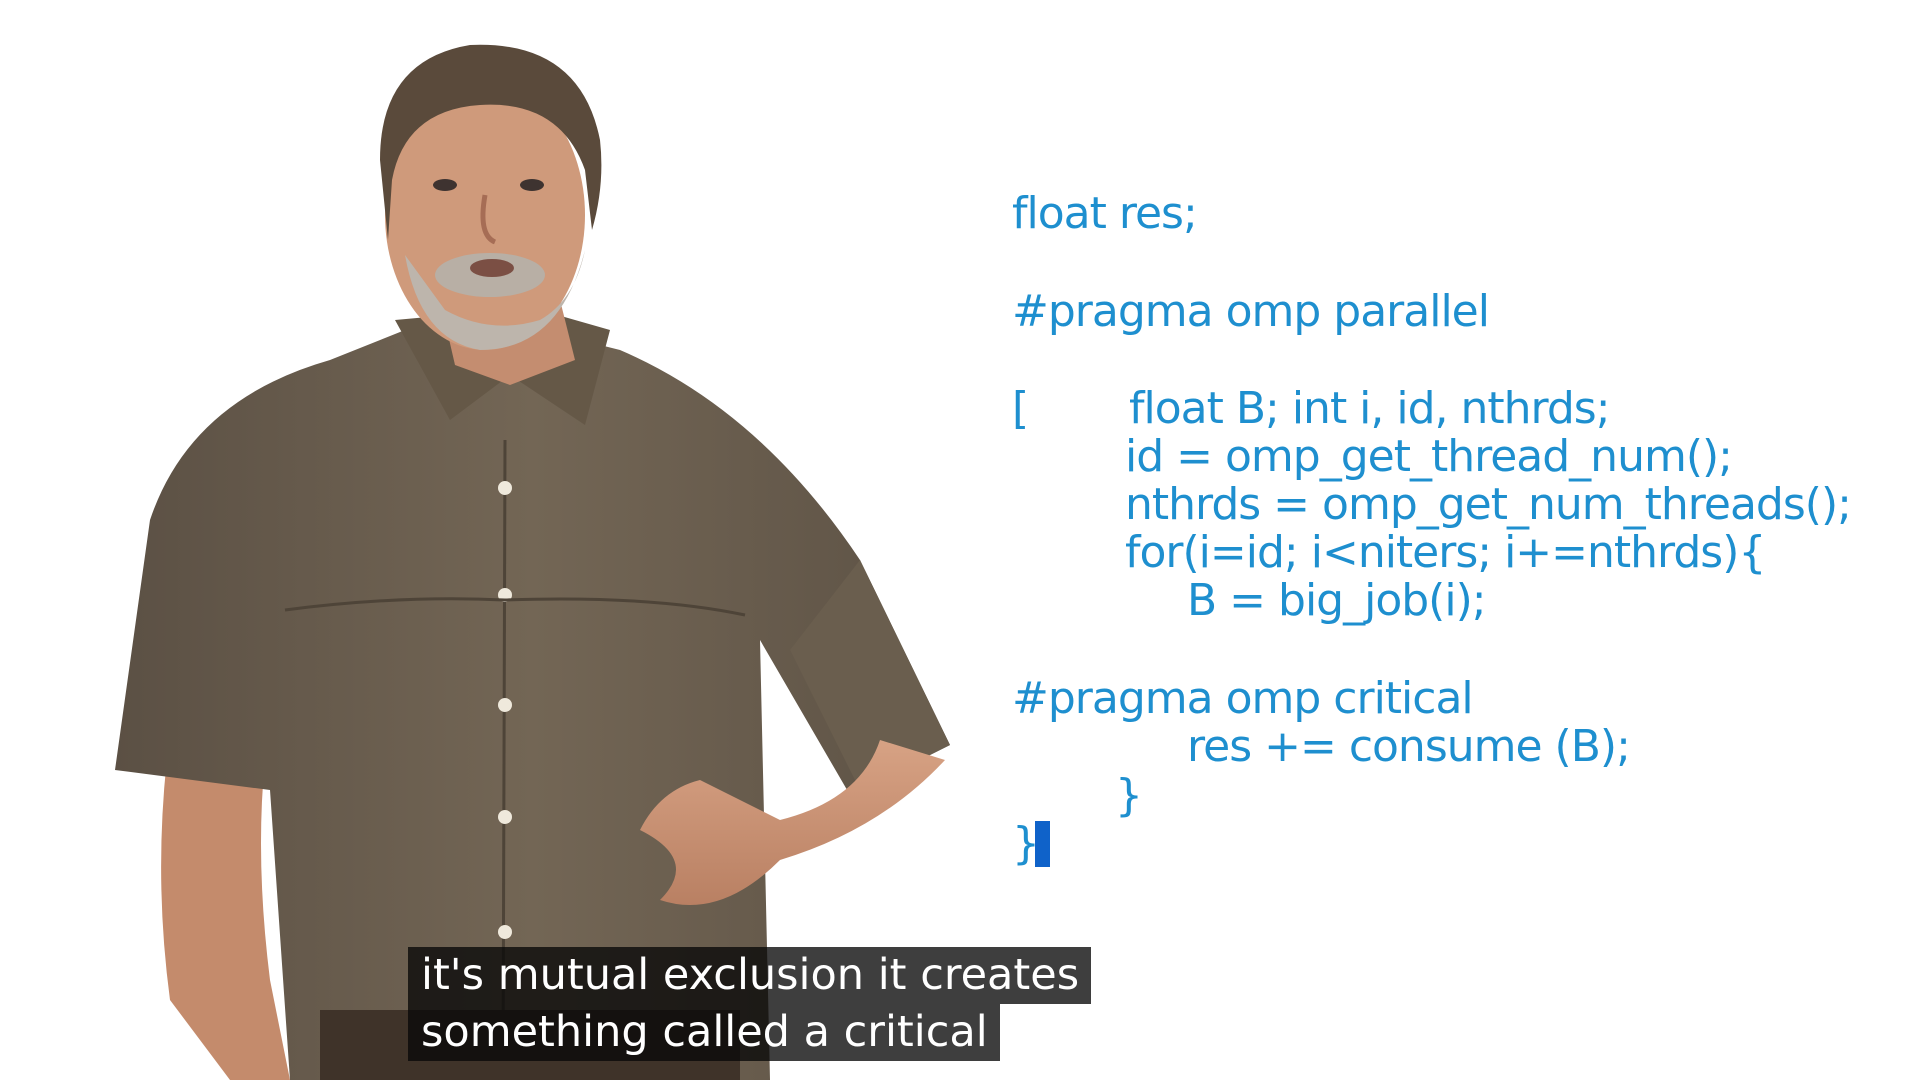 The width and height of the screenshot is (1920, 1080). What do you see at coordinates (1370, 408) in the screenshot?
I see `code-line: float B; int i, id, nthrds;` at bounding box center [1370, 408].